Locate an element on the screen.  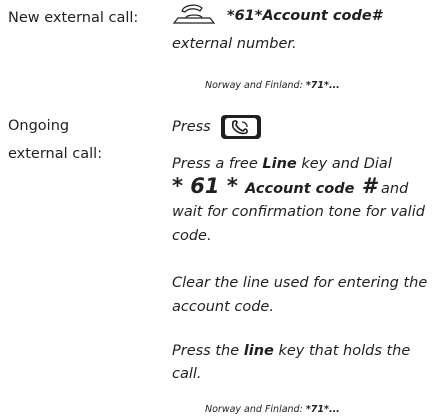
dial-sequence-line: * 61 * Account code # and is located at coordinates (290, 187).